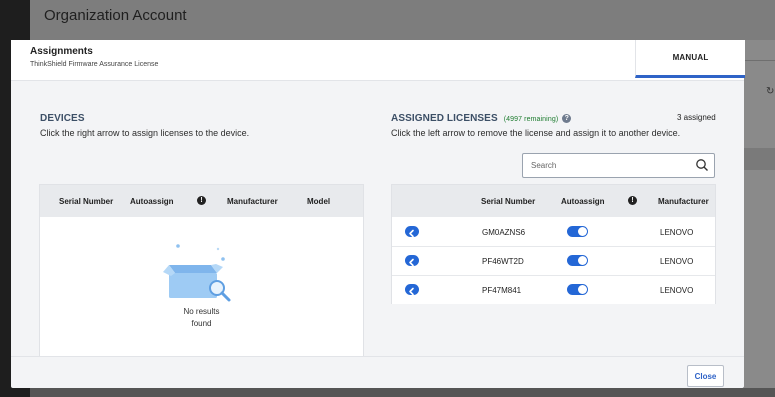 This screenshot has width=775, height=397. I want to click on search-icon, so click(702, 167).